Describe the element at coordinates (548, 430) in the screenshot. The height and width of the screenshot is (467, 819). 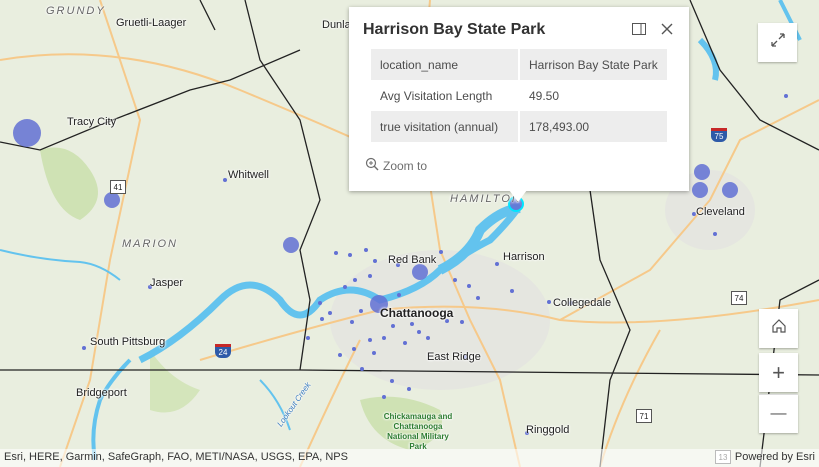
I see `place-label: Ringgold` at that location.